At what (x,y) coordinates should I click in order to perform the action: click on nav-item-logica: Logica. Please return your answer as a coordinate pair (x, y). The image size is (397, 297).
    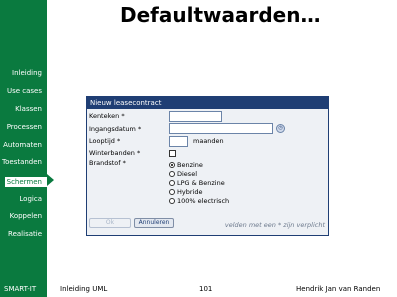
    Looking at the image, I should click on (30, 199).